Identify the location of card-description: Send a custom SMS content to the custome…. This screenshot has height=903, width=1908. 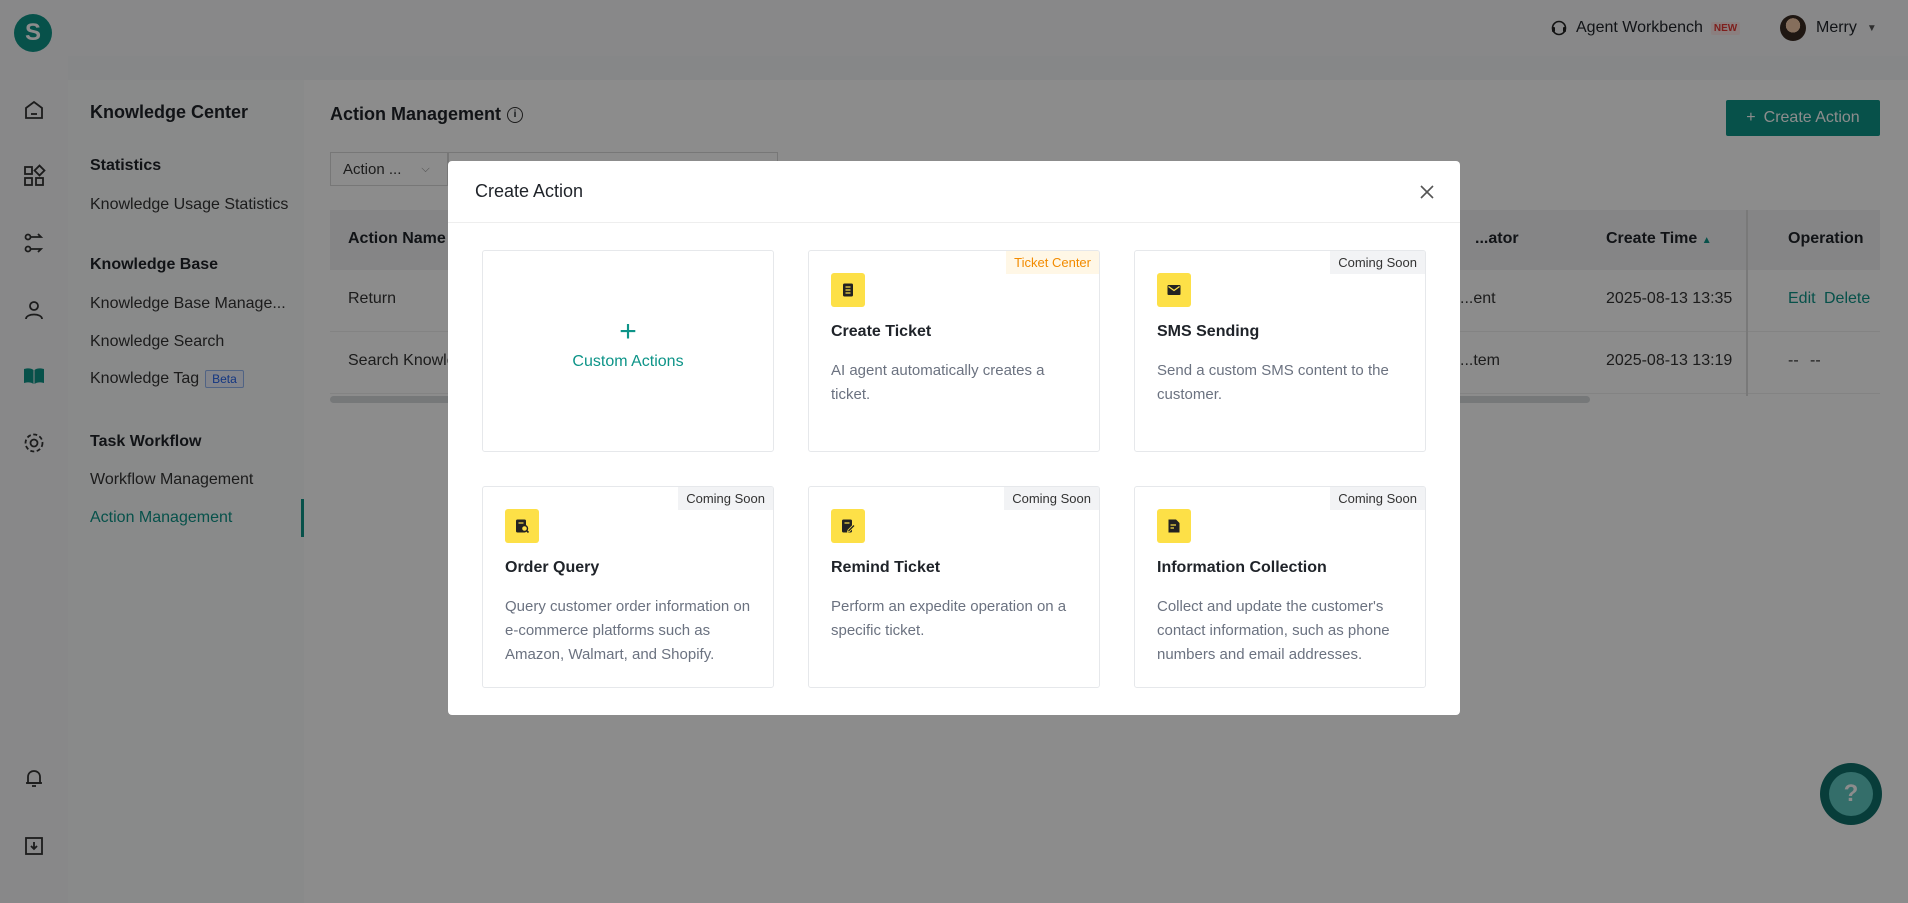
(1273, 382).